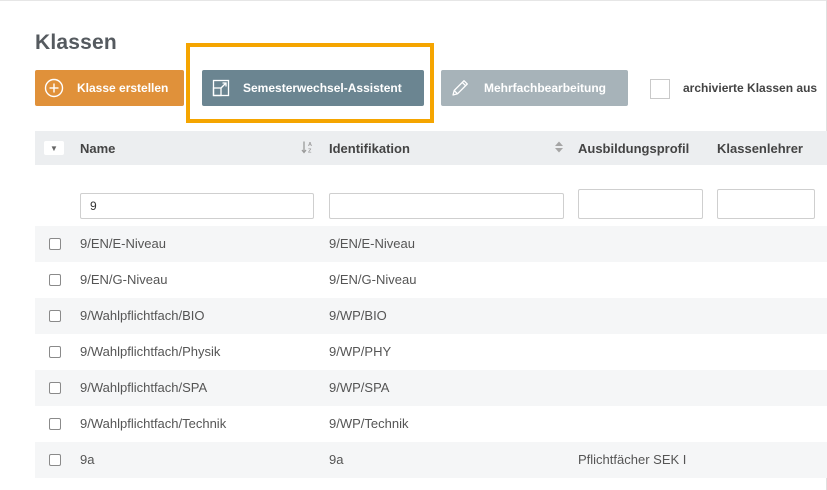 The image size is (827, 490). Describe the element at coordinates (144, 387) in the screenshot. I see `cell-name: 9/Wahlpflichtfach/SPA` at that location.